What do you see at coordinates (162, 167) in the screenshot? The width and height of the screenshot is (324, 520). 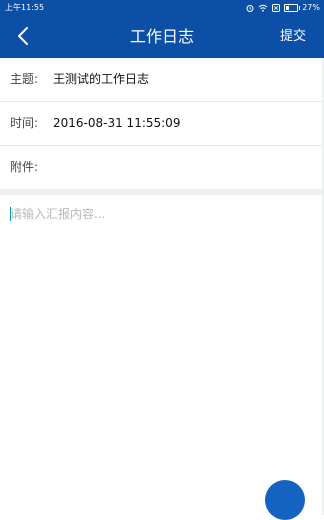 I see `attachment-row: 附件:` at bounding box center [162, 167].